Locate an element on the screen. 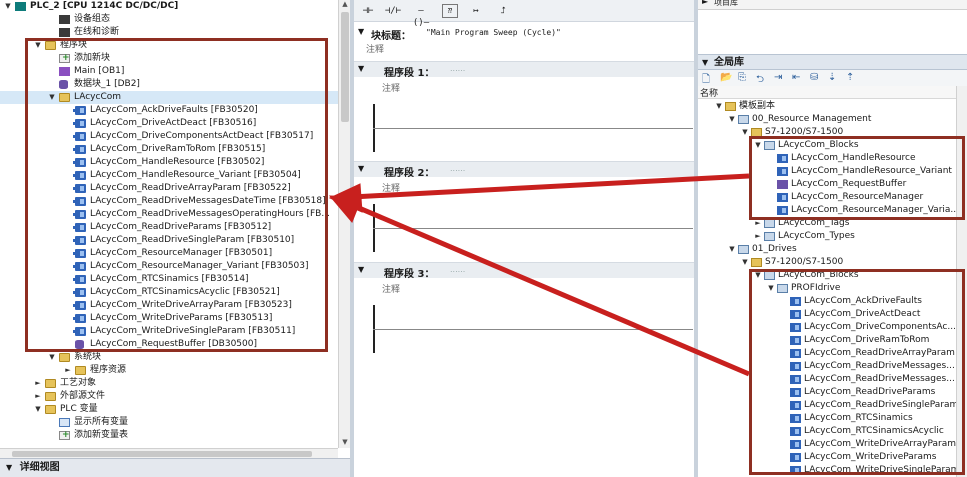 This screenshot has width=967, height=477. tree-item: Main [OB1] is located at coordinates (169, 71).